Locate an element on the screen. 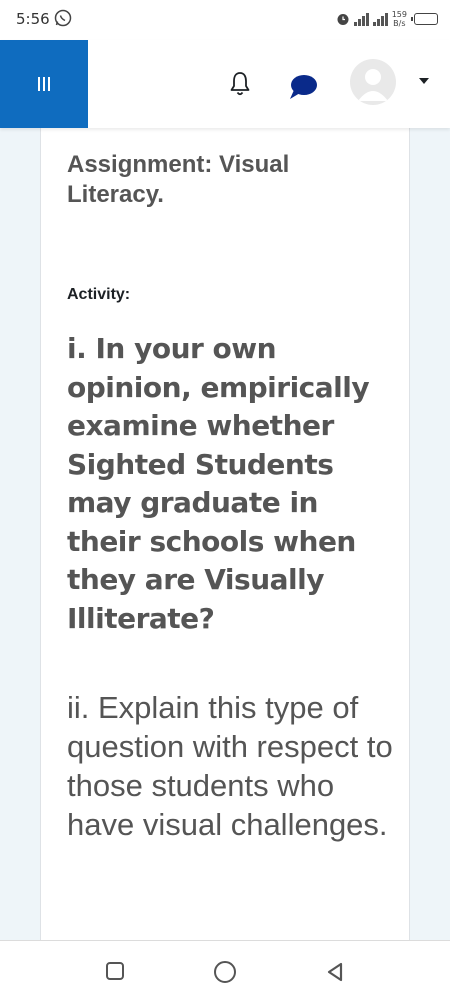 The width and height of the screenshot is (450, 1000). home-icon is located at coordinates (225, 972).